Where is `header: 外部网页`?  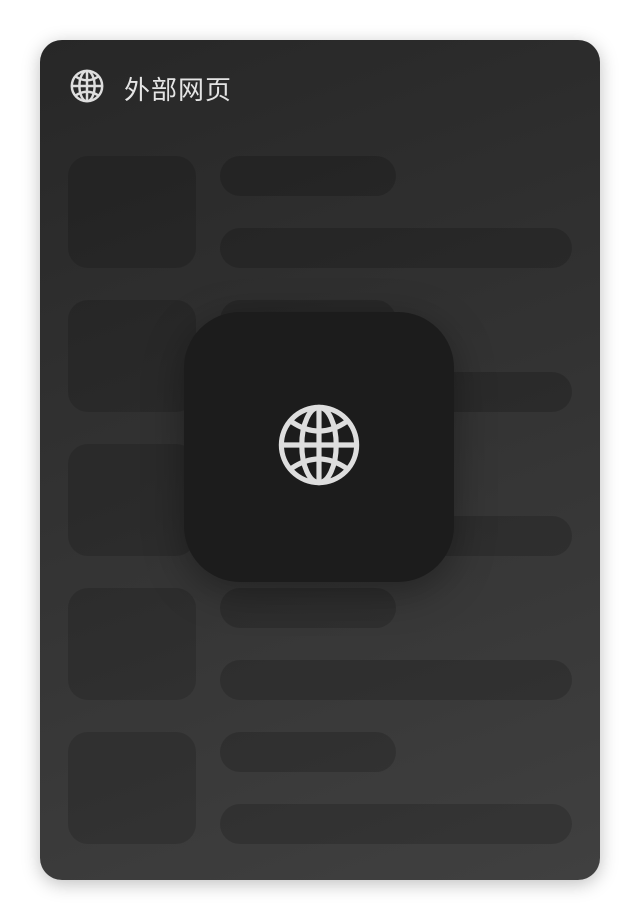
header: 外部网页 is located at coordinates (150, 88).